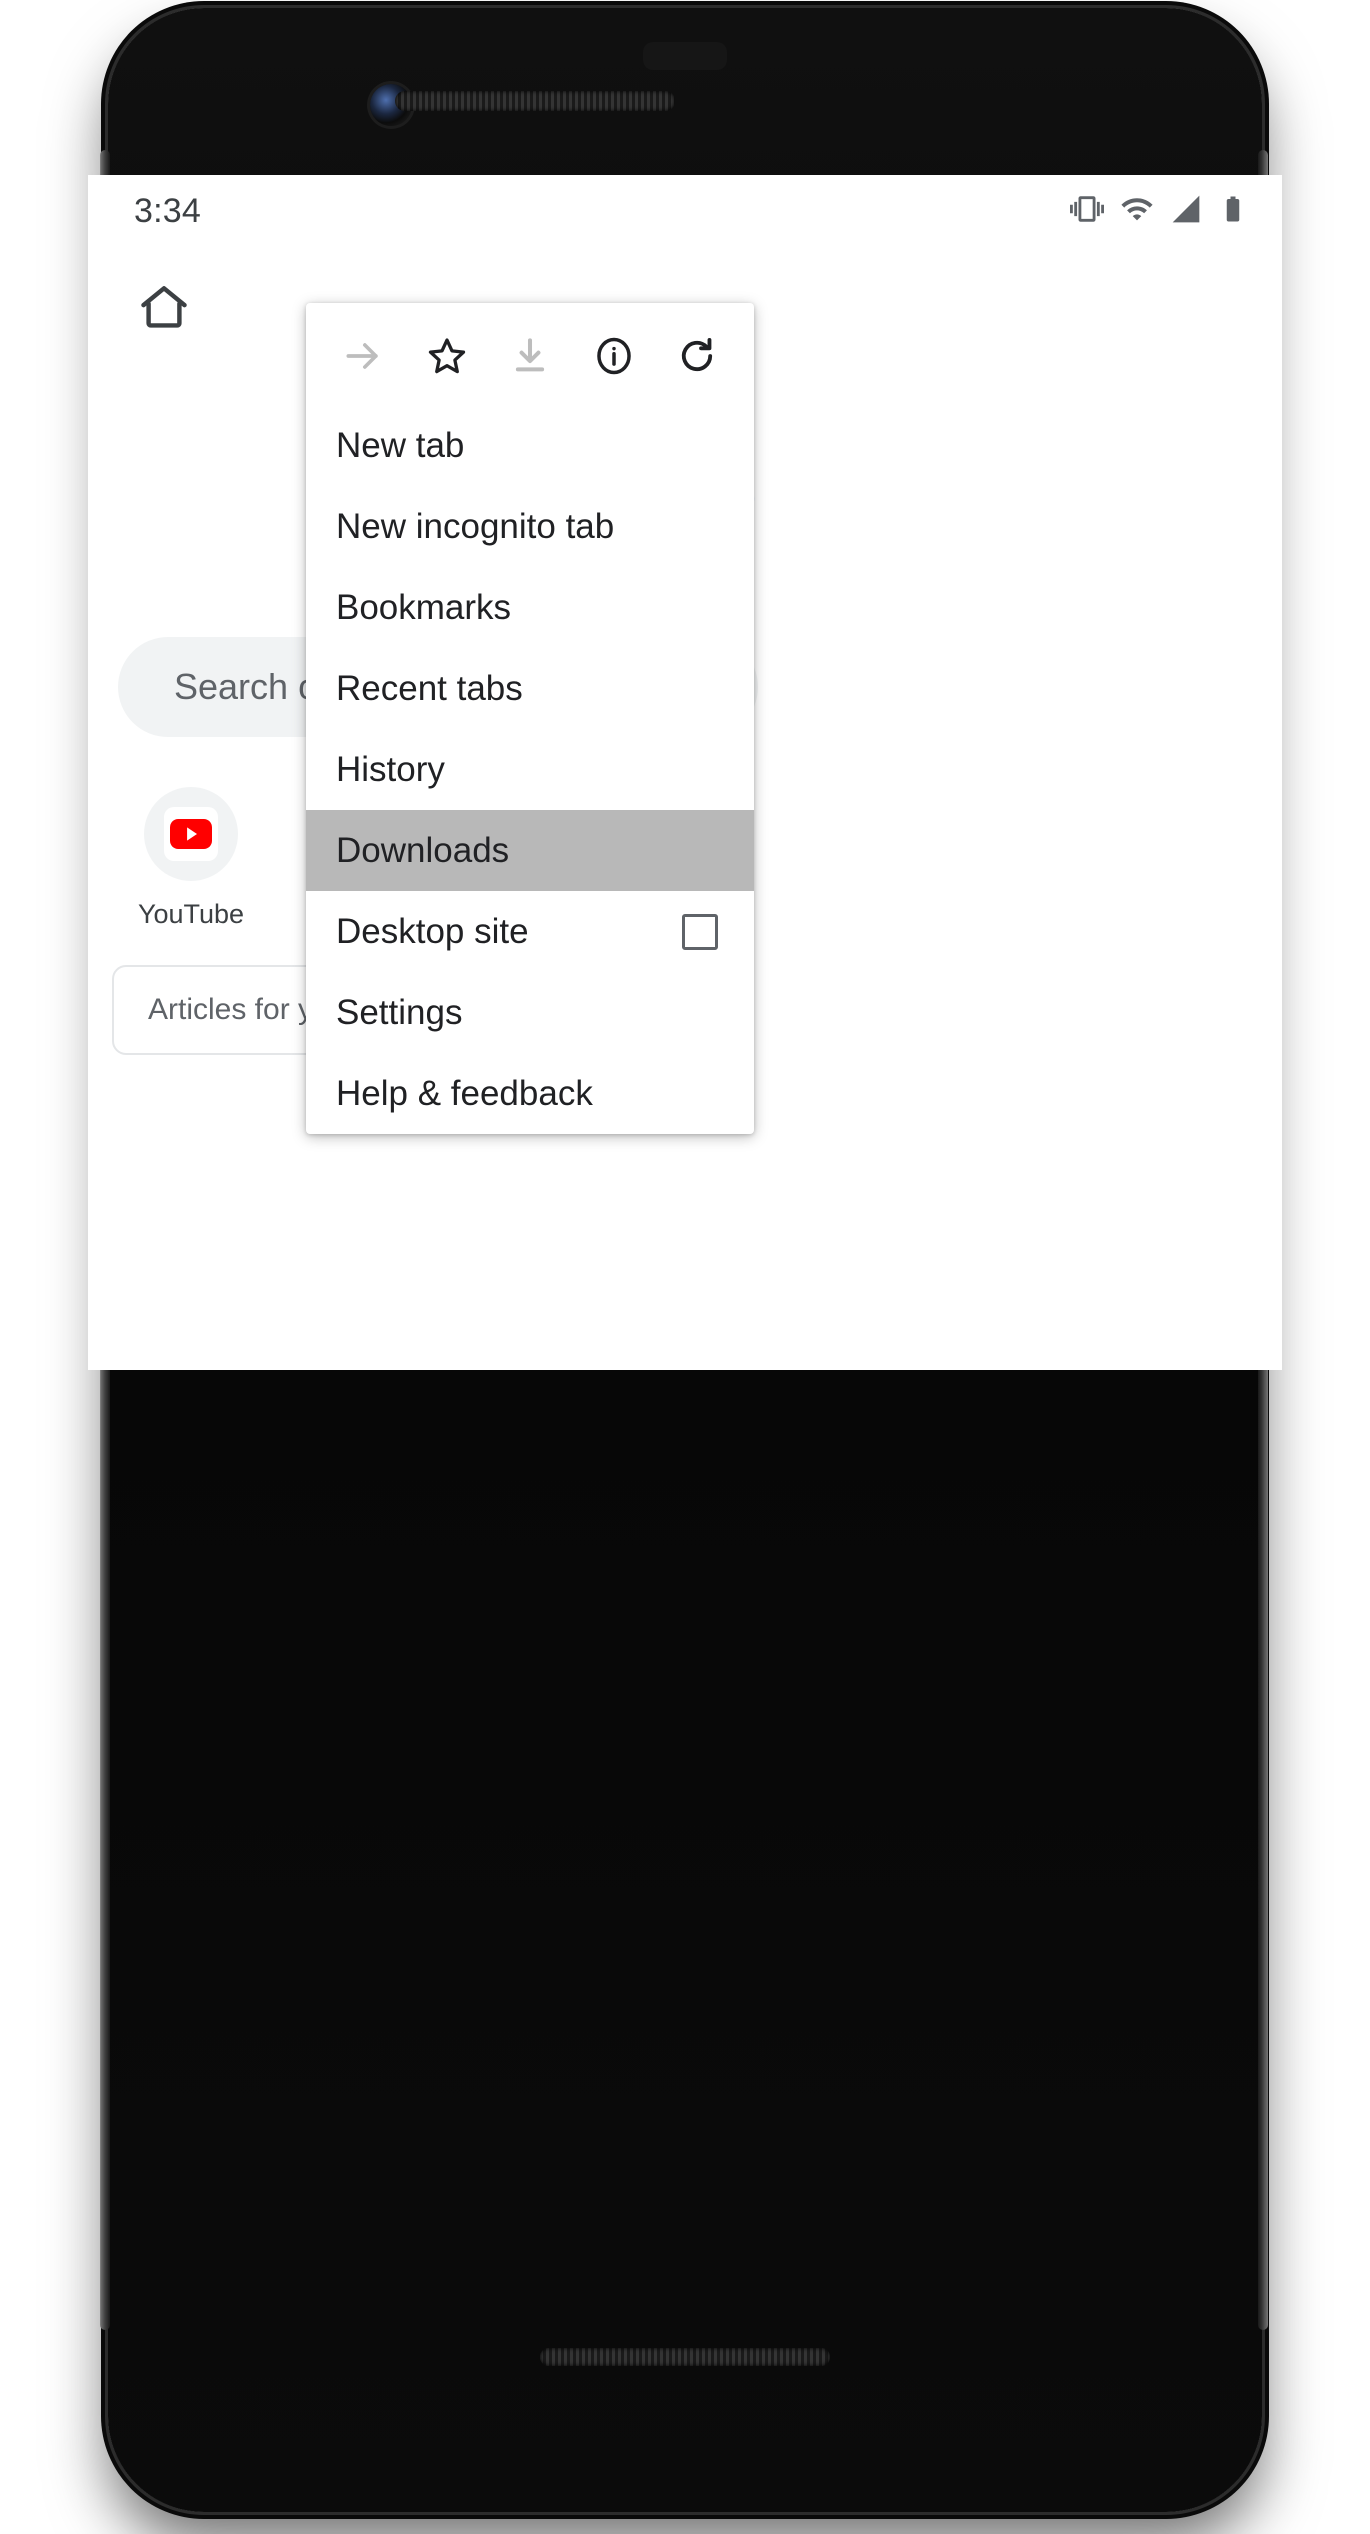 The height and width of the screenshot is (2534, 1370). I want to click on info-icon, so click(614, 356).